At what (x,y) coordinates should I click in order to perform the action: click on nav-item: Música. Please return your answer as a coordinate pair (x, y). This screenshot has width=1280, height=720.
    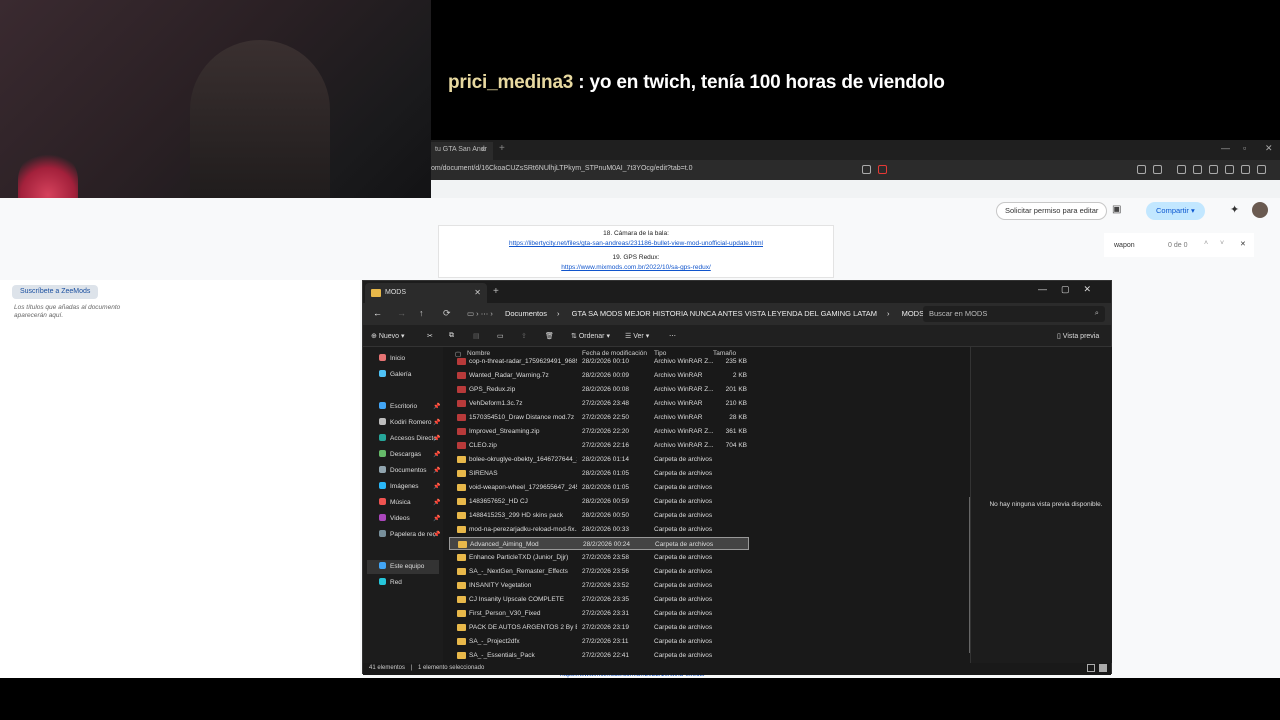
    Looking at the image, I should click on (395, 503).